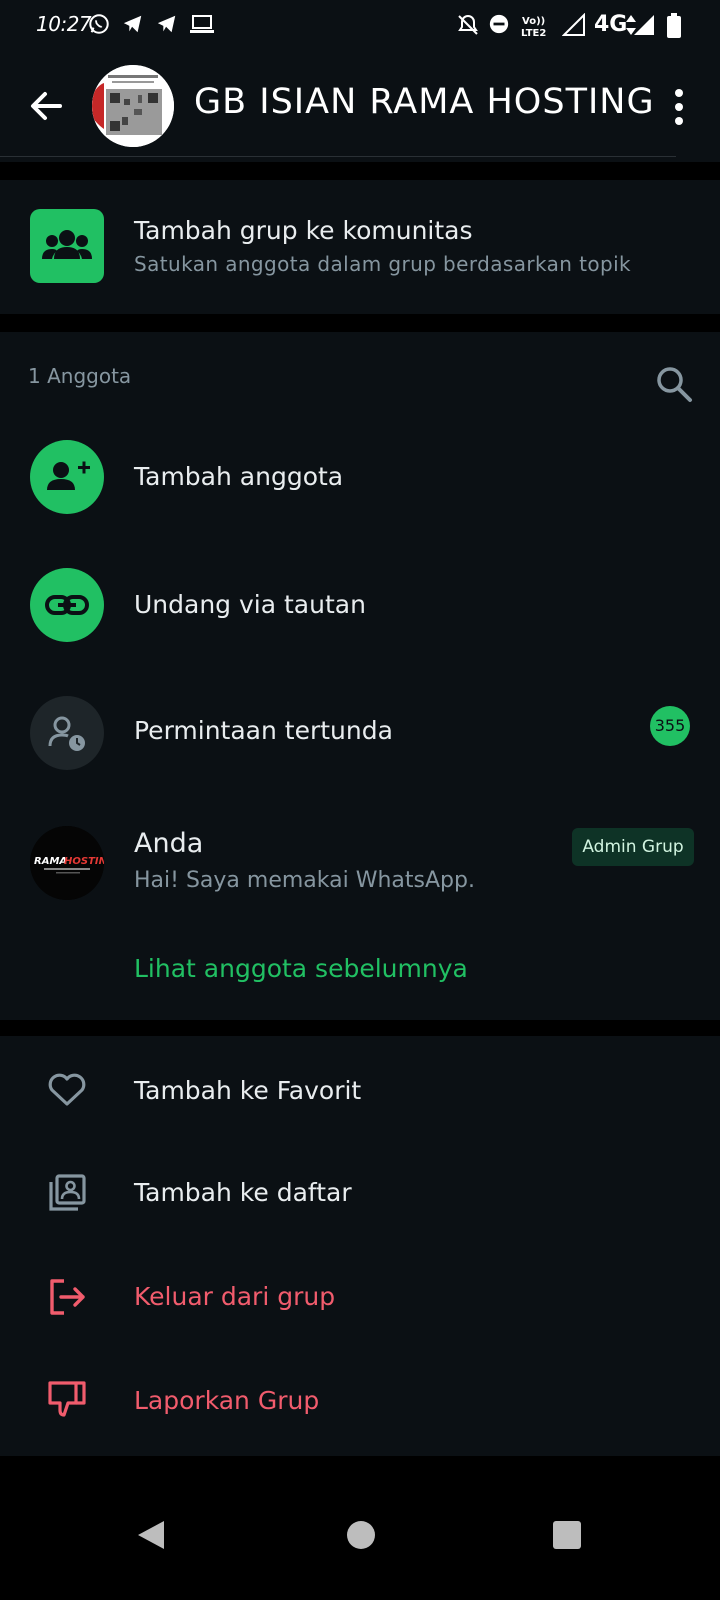  Describe the element at coordinates (67, 1297) in the screenshot. I see `exit-icon` at that location.